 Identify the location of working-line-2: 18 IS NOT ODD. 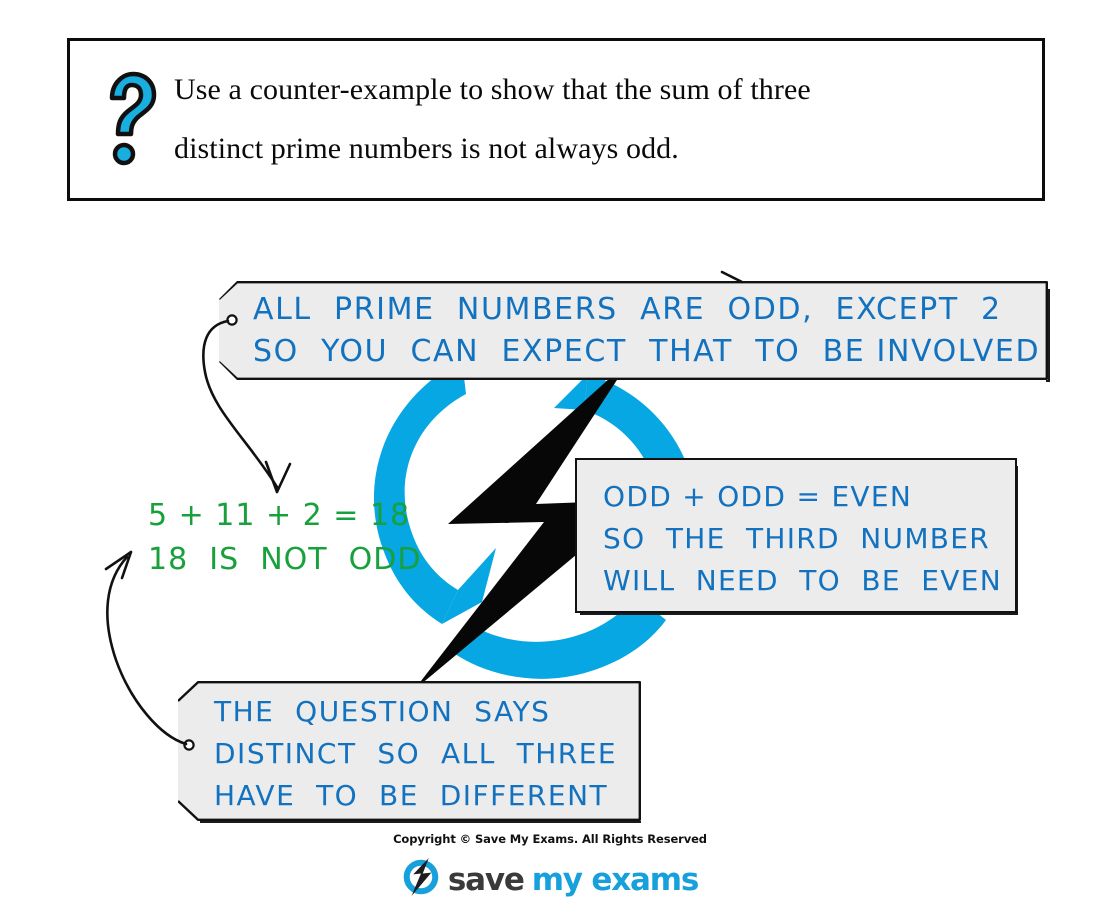
(285, 559).